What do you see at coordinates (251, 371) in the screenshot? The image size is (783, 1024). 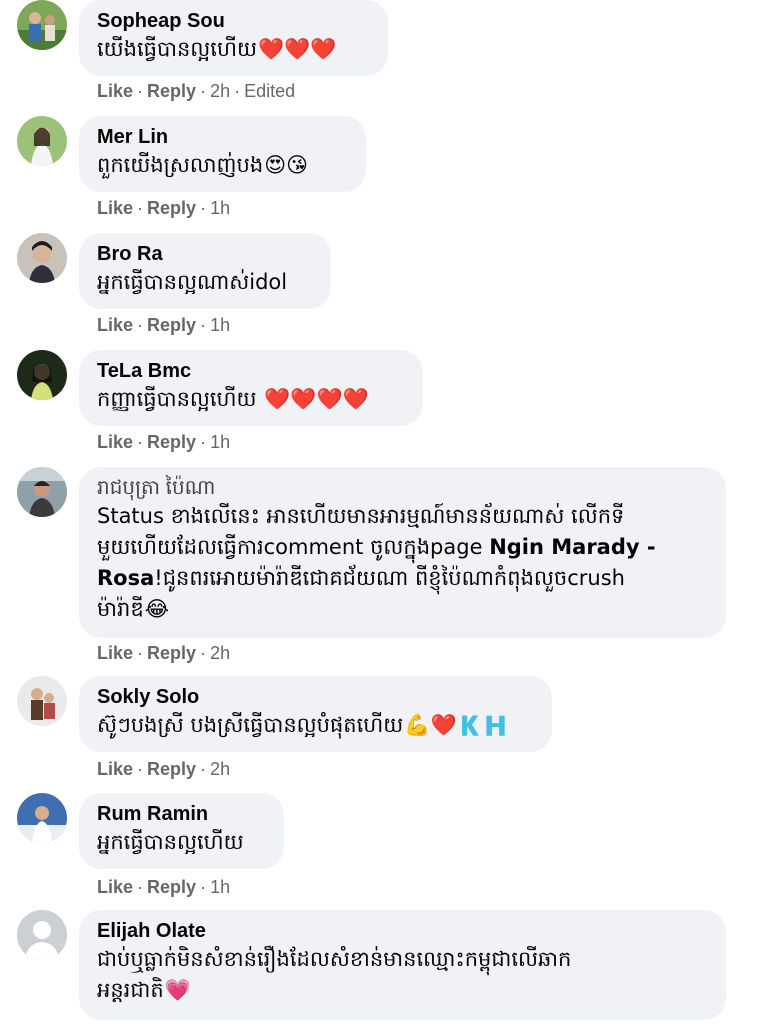 I see `commenter-name: TeLa Bmc` at bounding box center [251, 371].